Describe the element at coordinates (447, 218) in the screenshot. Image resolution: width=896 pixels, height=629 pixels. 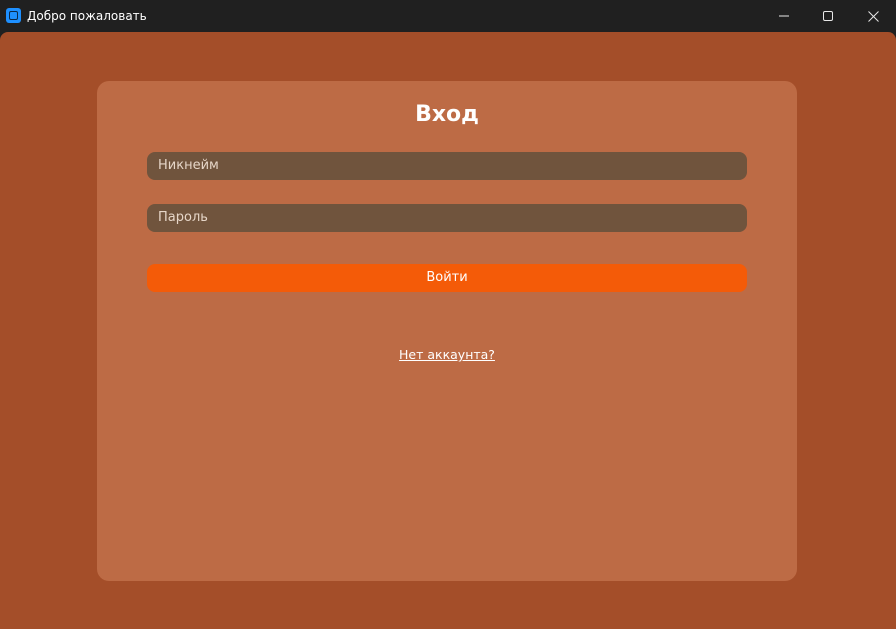
I see `password-input: Пароль` at that location.